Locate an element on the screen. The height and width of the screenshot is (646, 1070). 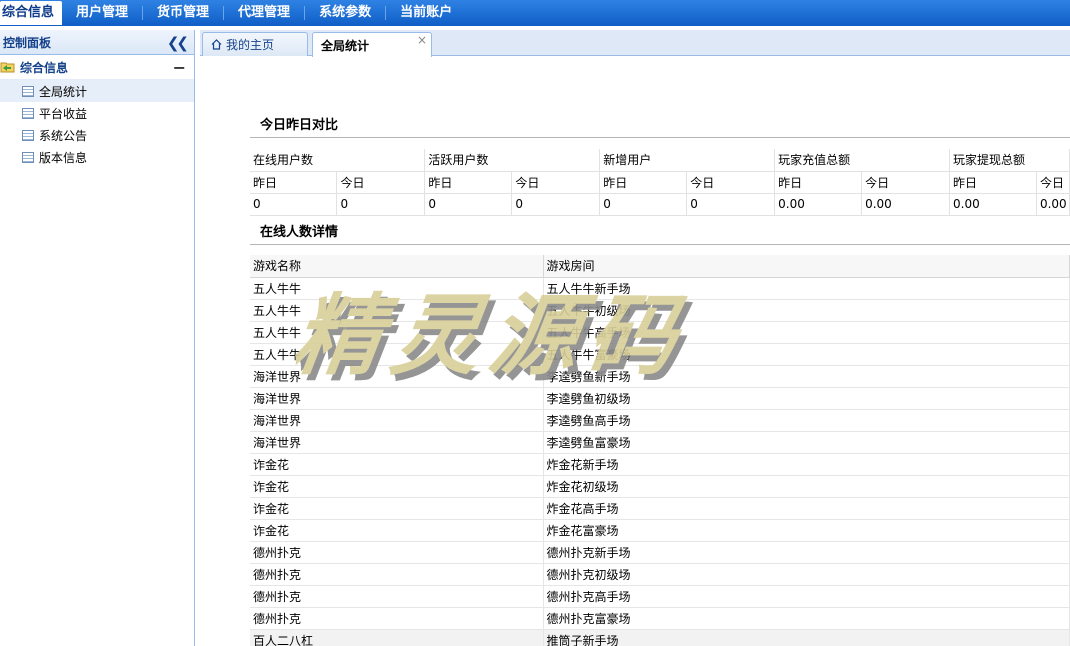
cell-game-room: 炸金花初级场 is located at coordinates (806, 486).